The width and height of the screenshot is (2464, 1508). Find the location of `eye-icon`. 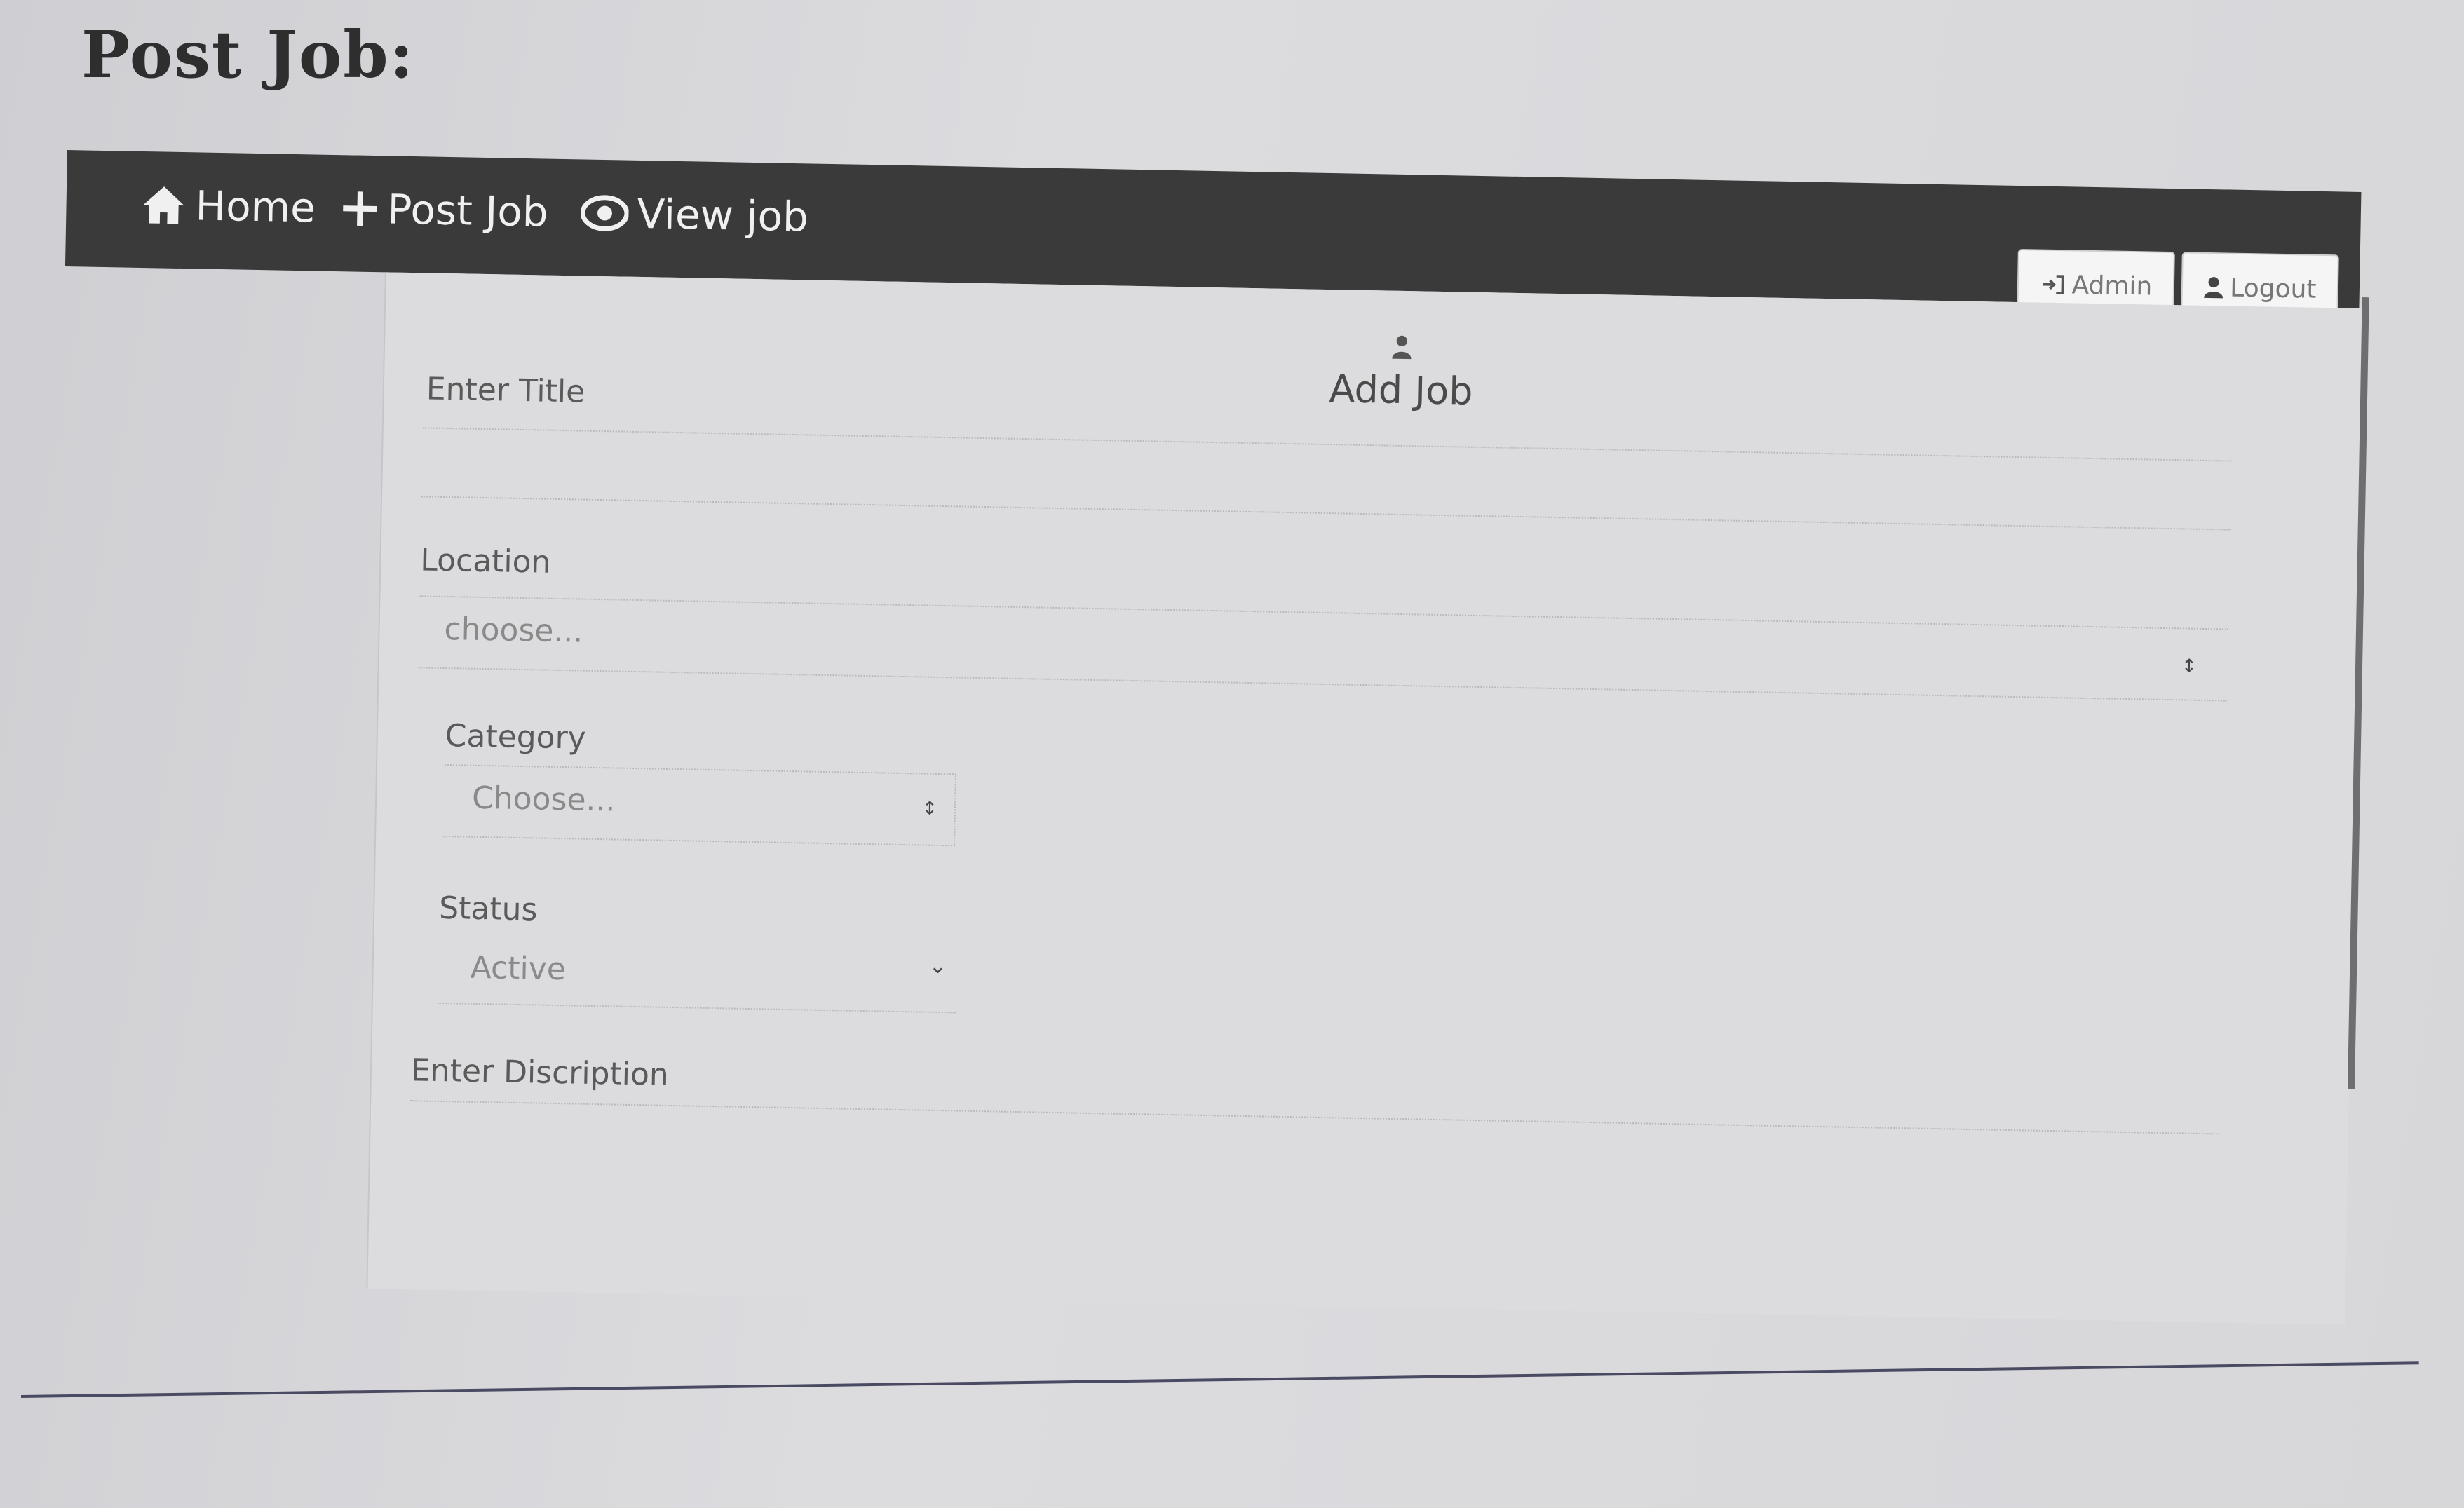

eye-icon is located at coordinates (604, 212).